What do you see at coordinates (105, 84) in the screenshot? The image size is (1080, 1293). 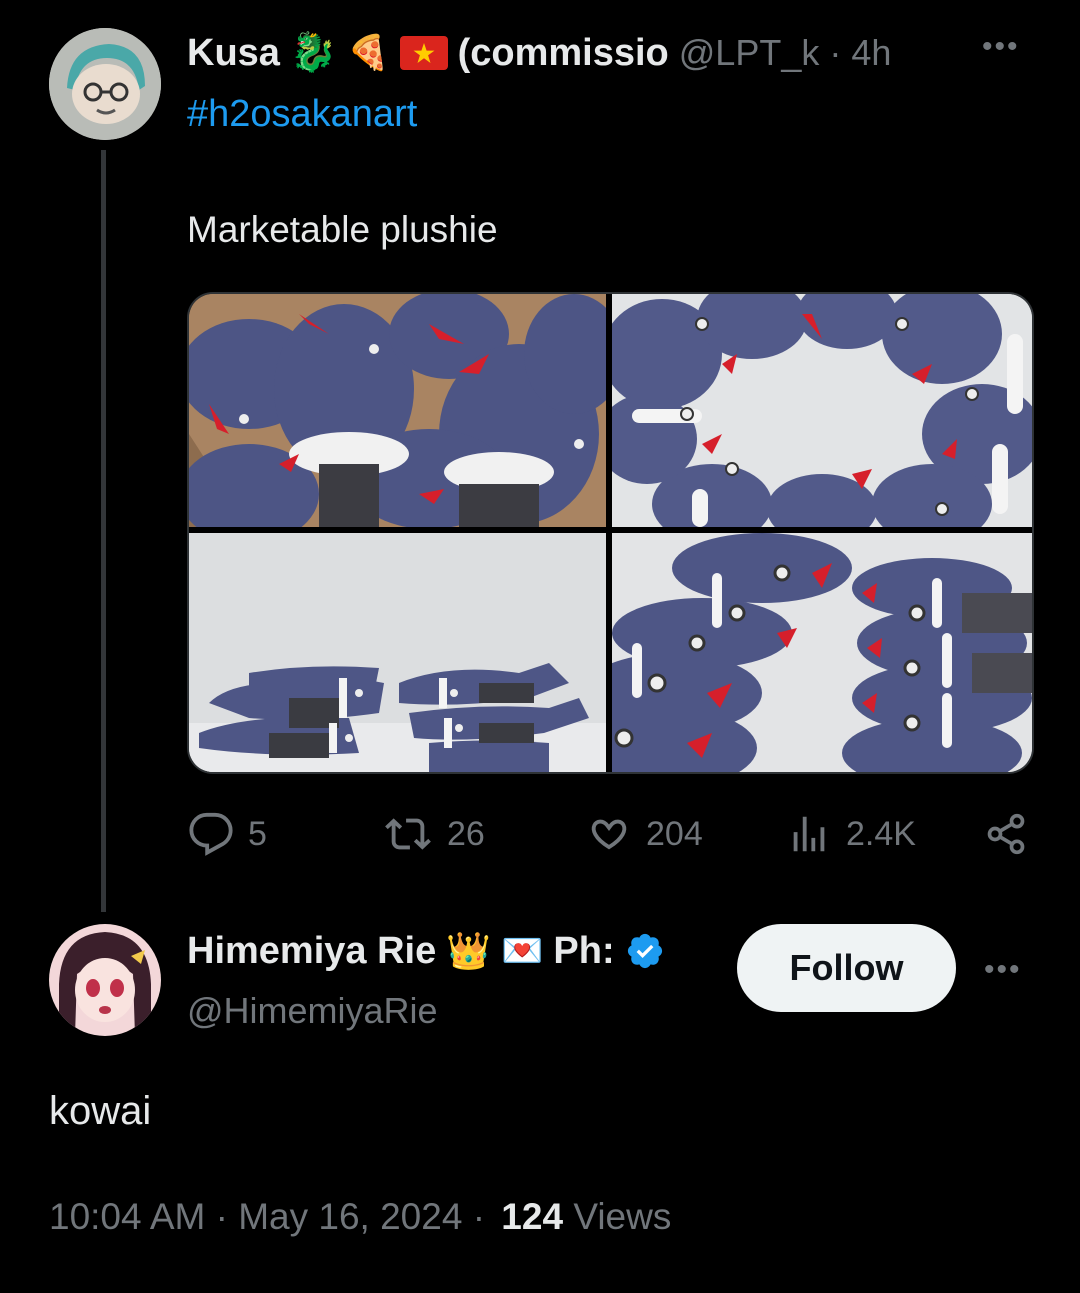 I see `author-avatar` at bounding box center [105, 84].